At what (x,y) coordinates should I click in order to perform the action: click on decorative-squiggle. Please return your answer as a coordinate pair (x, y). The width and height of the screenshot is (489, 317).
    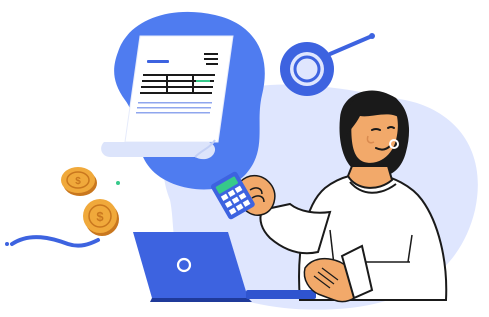
    Looking at the image, I should click on (55, 241).